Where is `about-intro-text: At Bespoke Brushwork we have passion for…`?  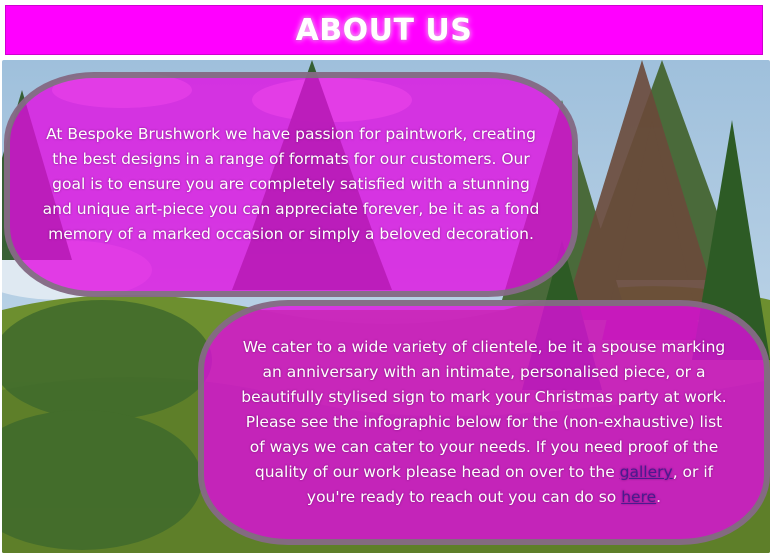
about-intro-text: At Bespoke Brushwork we have passion for… is located at coordinates (291, 184).